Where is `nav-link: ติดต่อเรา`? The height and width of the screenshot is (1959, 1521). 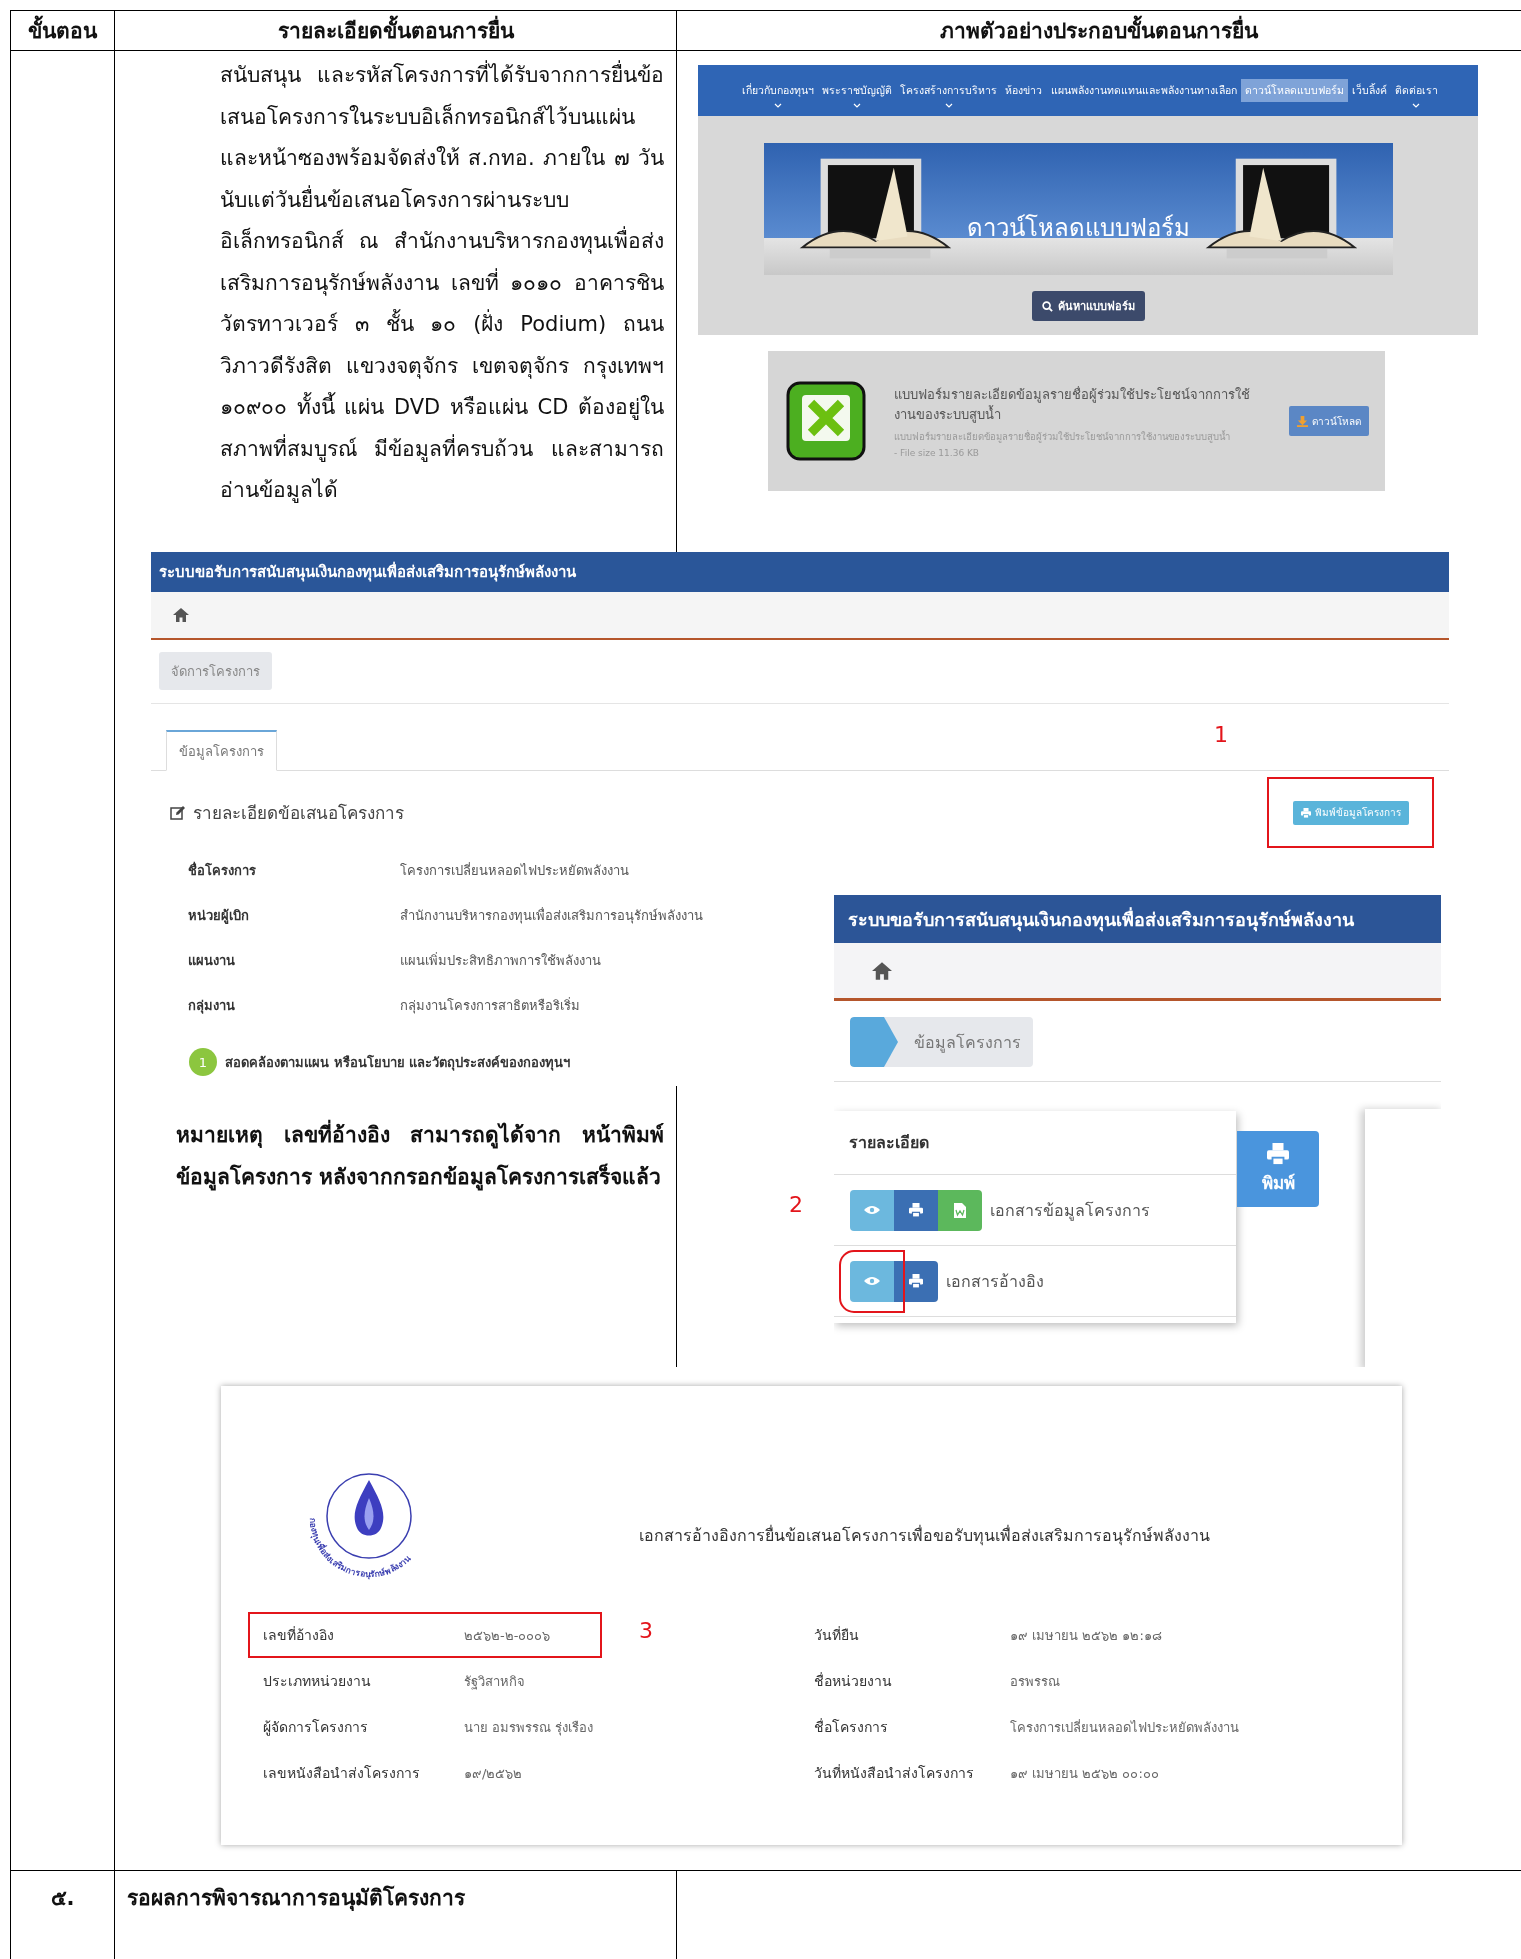 nav-link: ติดต่อเรา is located at coordinates (1416, 90).